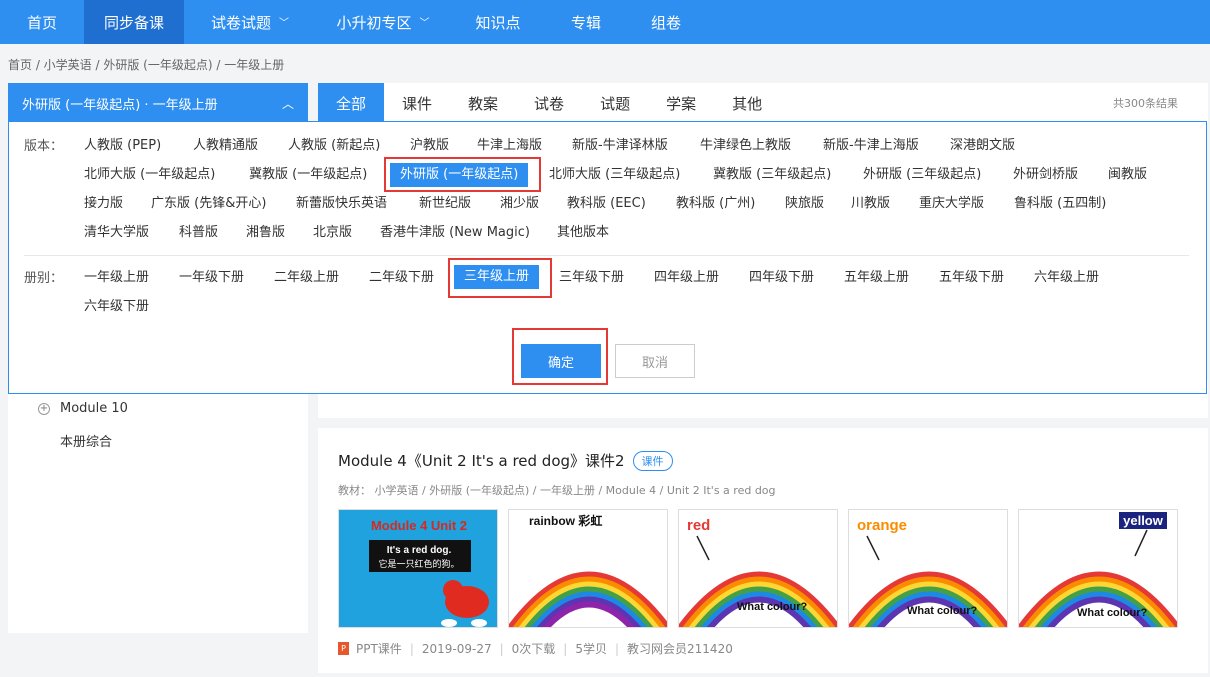 Image resolution: width=1210 pixels, height=677 pixels. Describe the element at coordinates (747, 103) in the screenshot. I see `tab-other: 其他` at that location.